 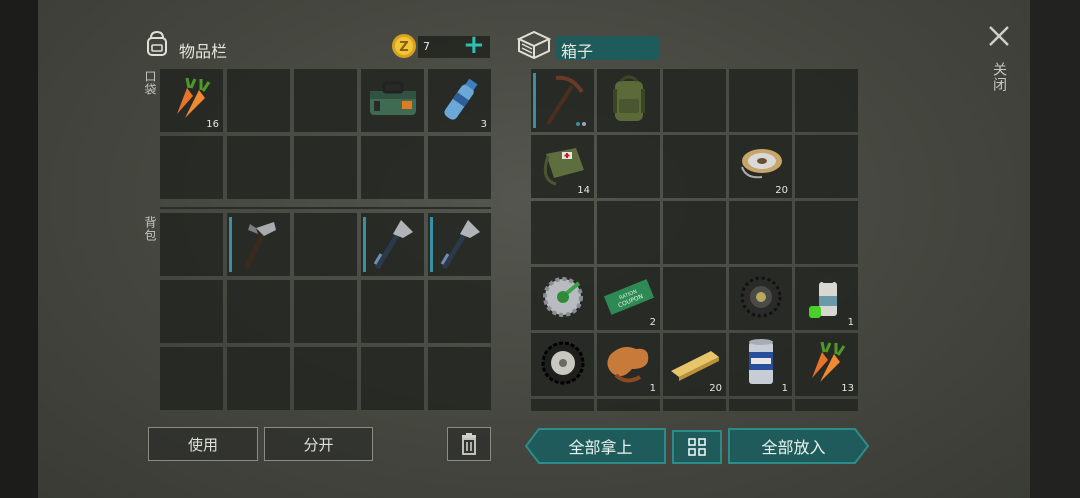 I want to click on take-all-button: 全部拿上, so click(x=595, y=446).